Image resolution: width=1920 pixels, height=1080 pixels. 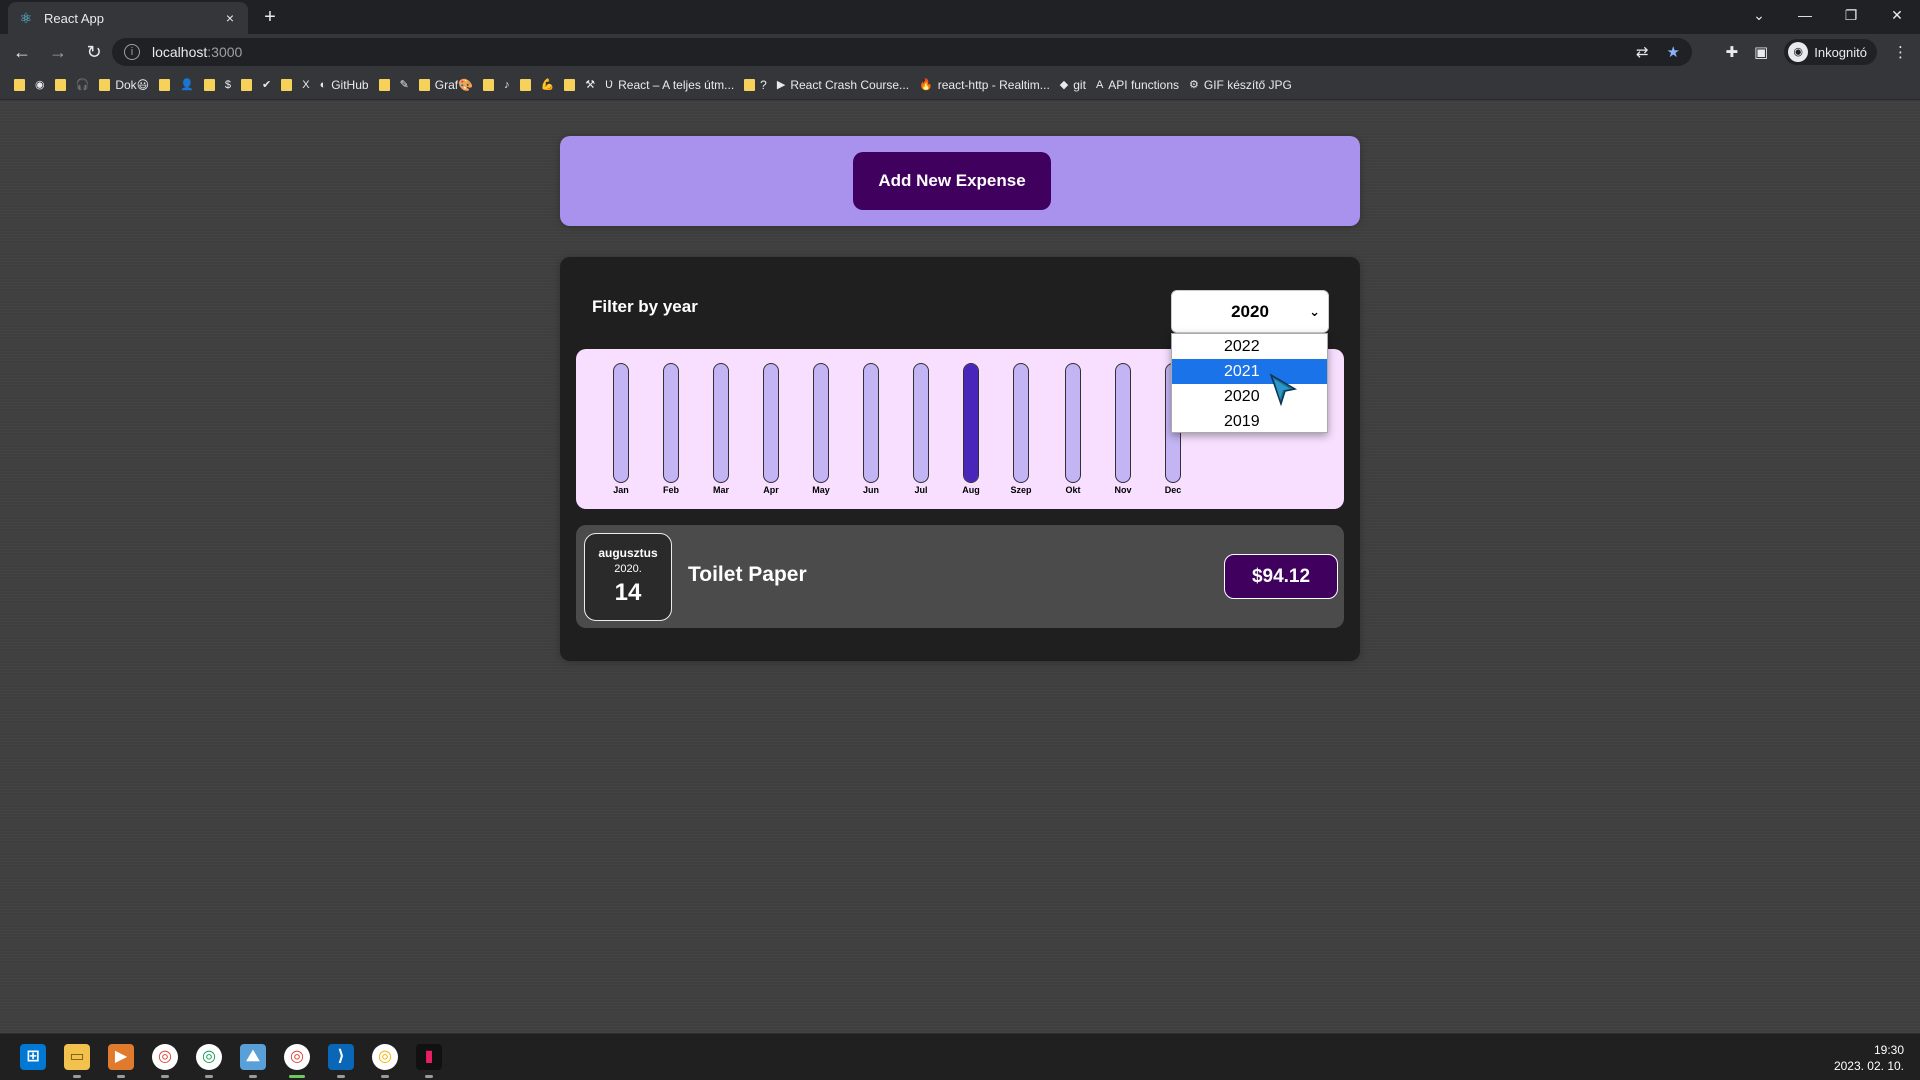 I want to click on bookmark-item: 👤, so click(x=187, y=84).